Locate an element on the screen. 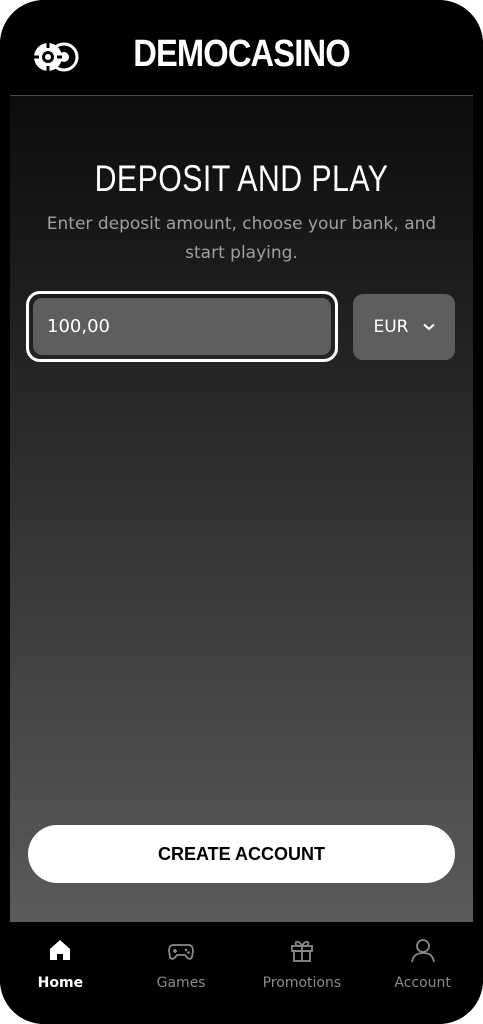  nav-item-games: Games is located at coordinates (181, 973).